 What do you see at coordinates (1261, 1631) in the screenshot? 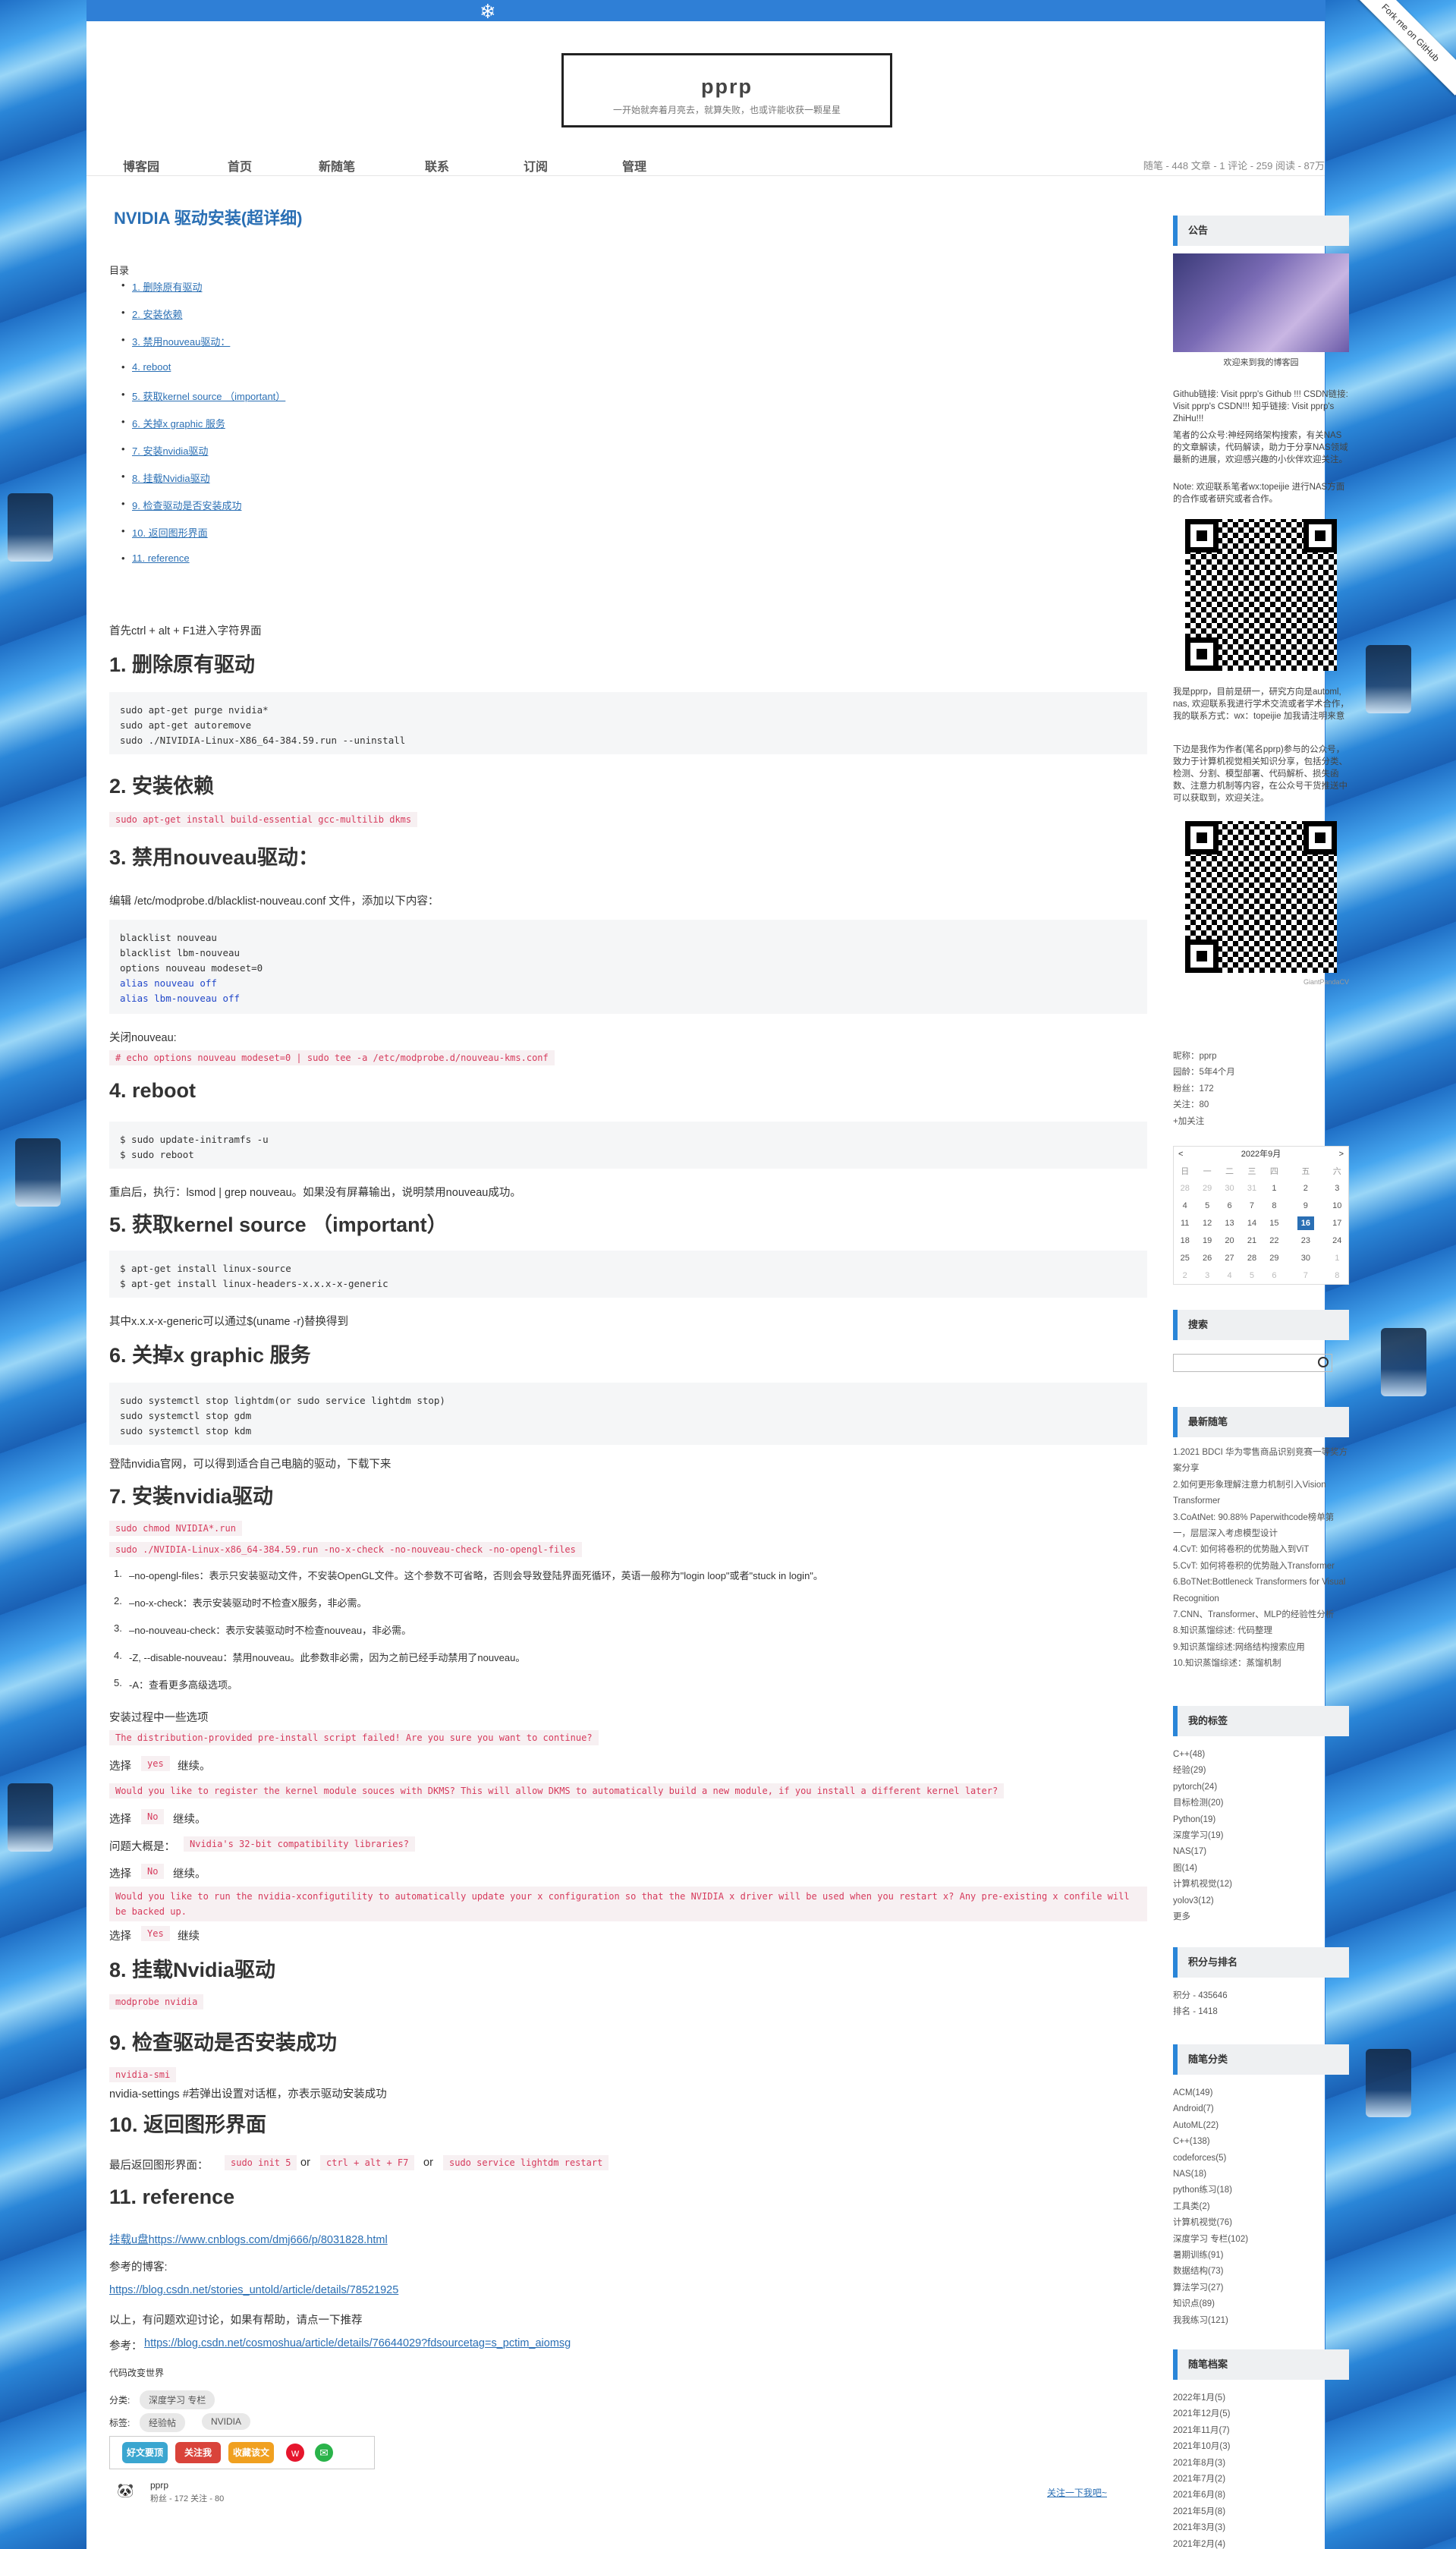
I see `recent-post-link: 8.知识蒸馏综述: 代码整理` at bounding box center [1261, 1631].